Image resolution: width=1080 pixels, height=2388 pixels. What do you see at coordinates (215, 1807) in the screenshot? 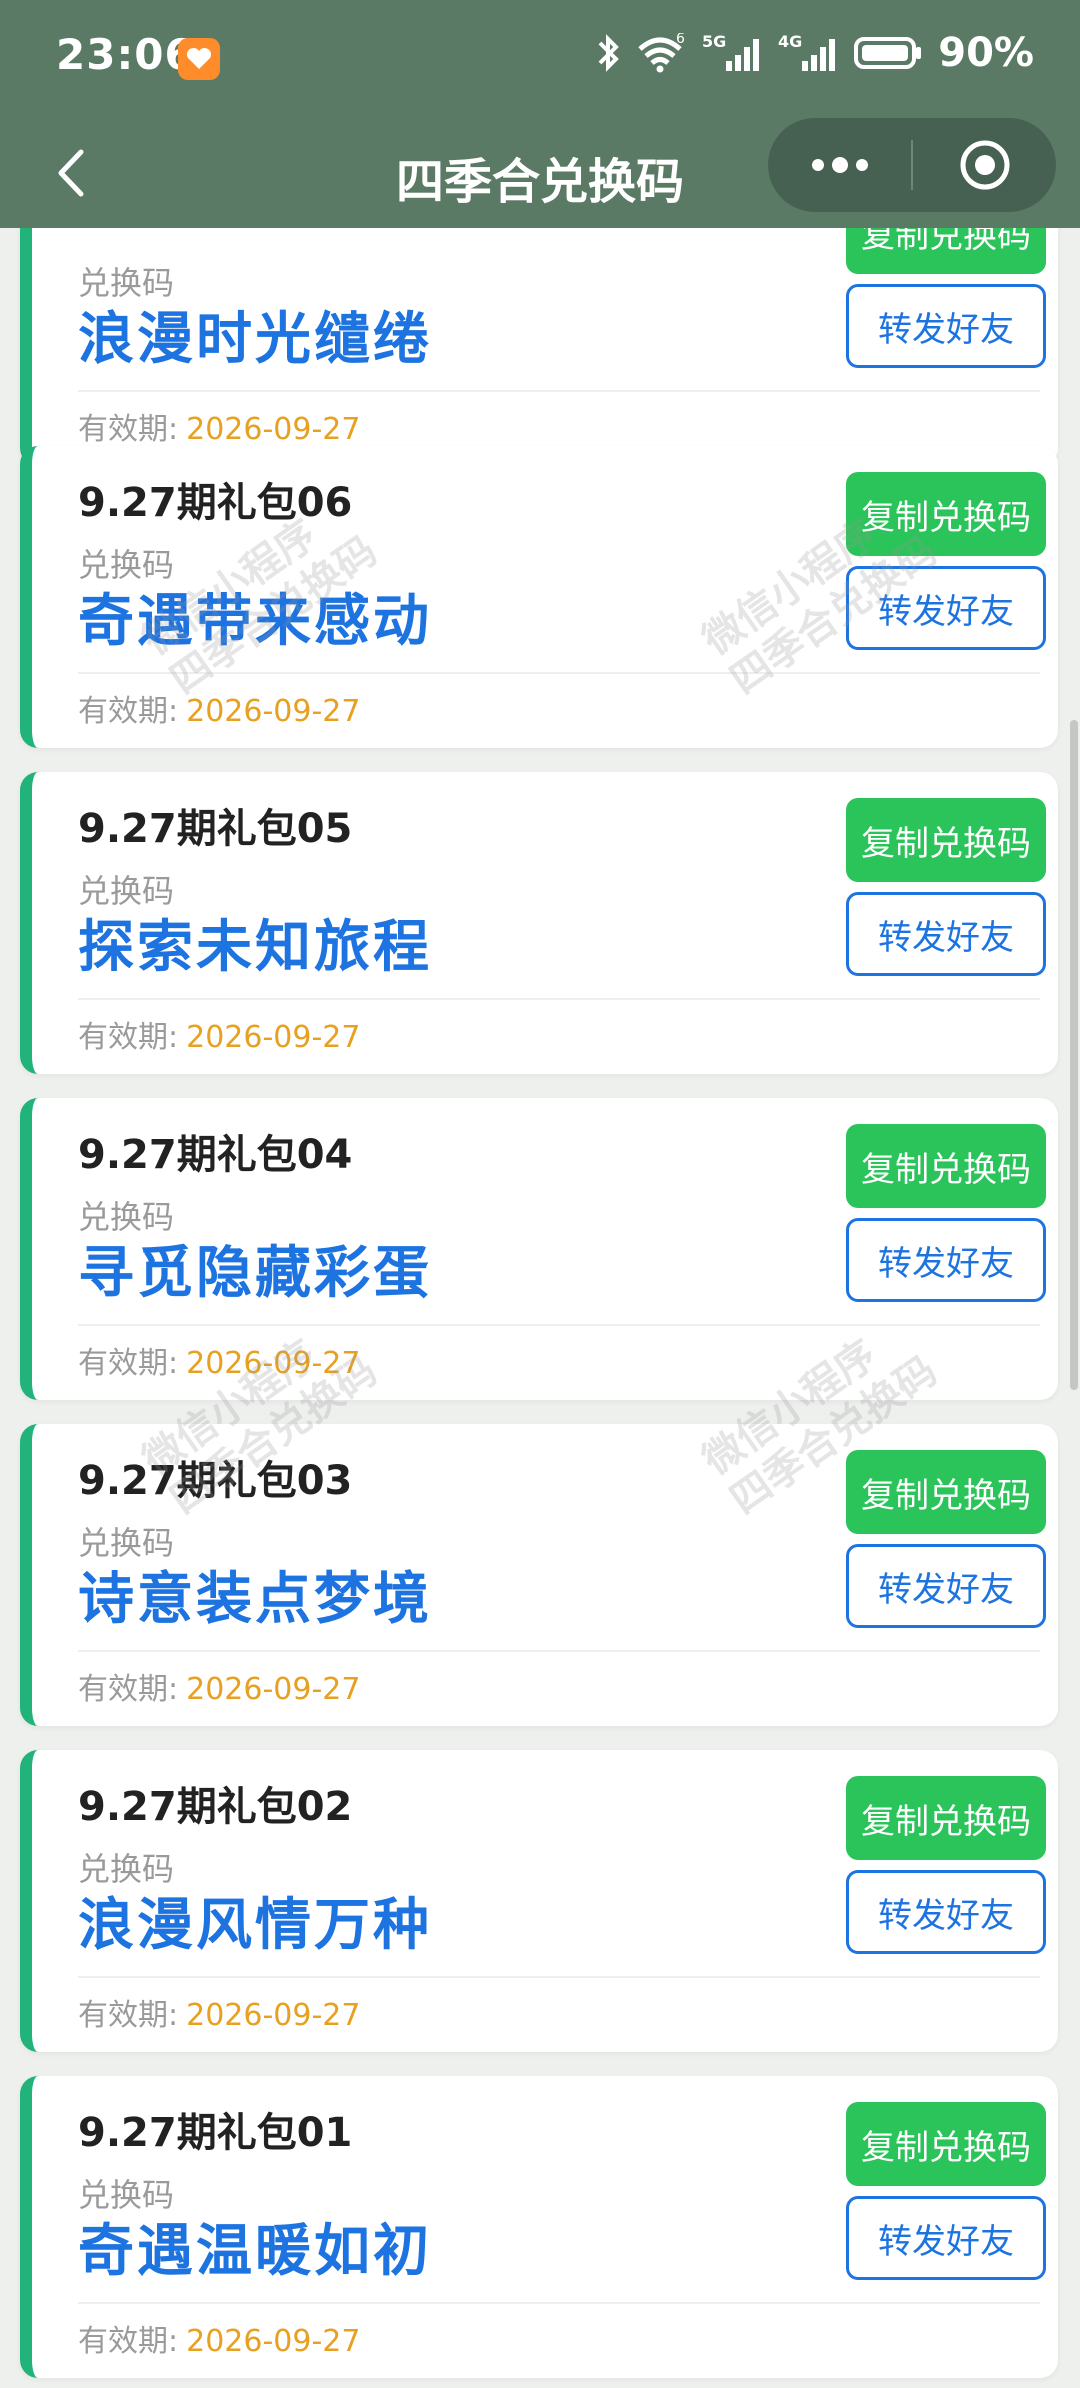
I see `card-title: 9.27期礼包02` at bounding box center [215, 1807].